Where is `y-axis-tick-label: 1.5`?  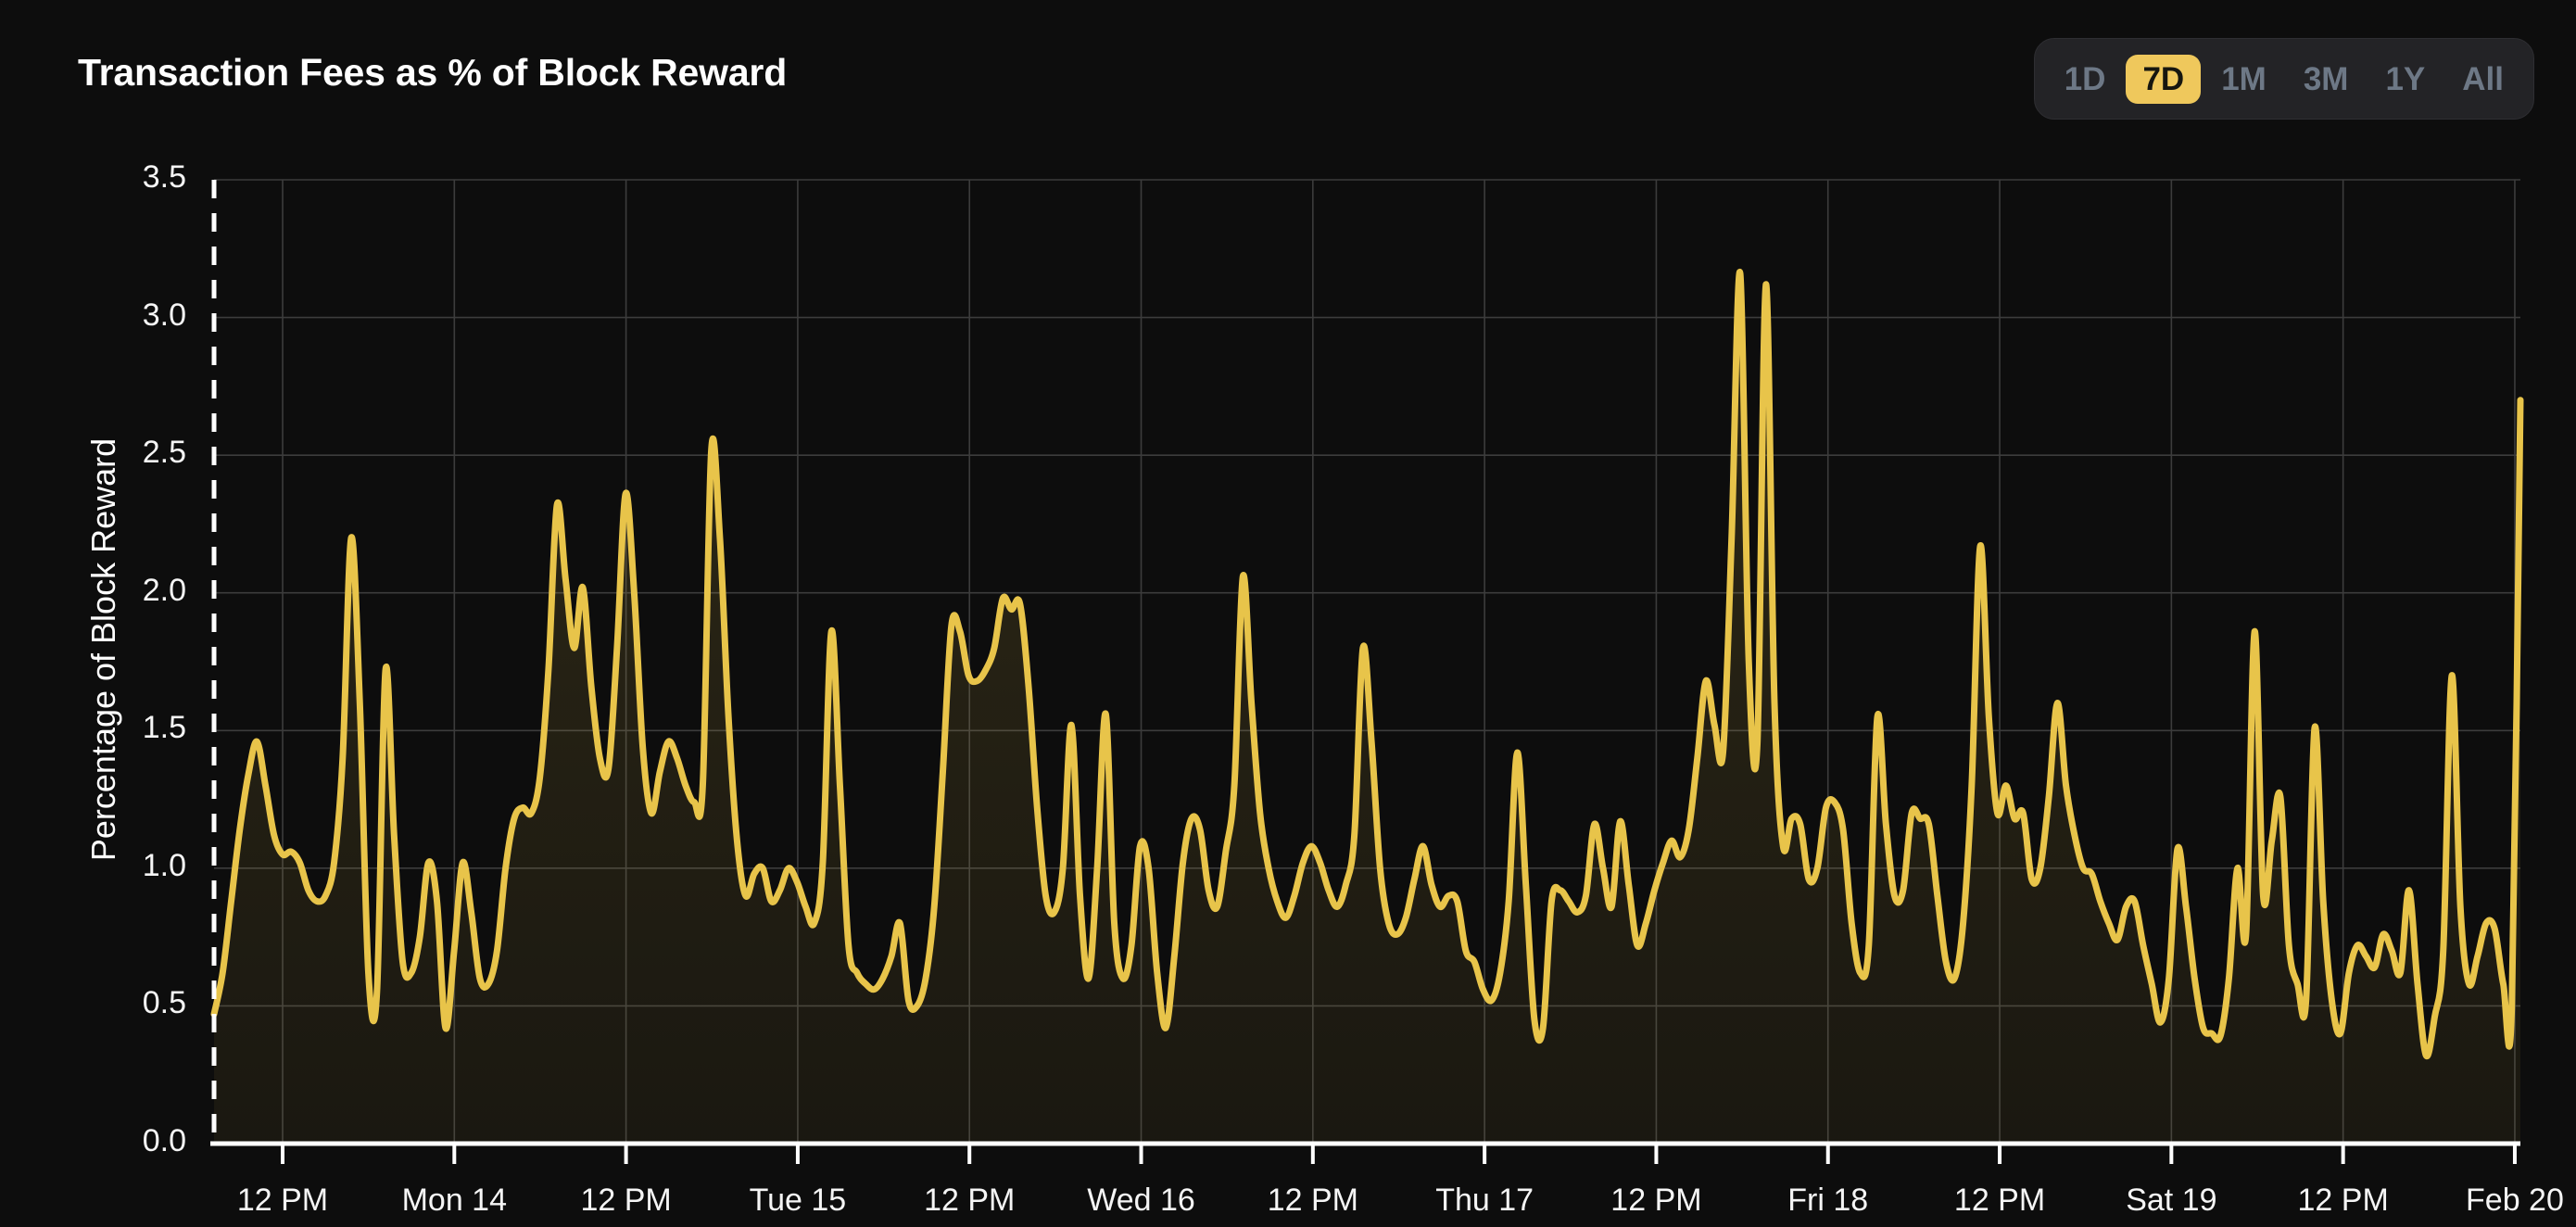 y-axis-tick-label: 1.5 is located at coordinates (164, 728).